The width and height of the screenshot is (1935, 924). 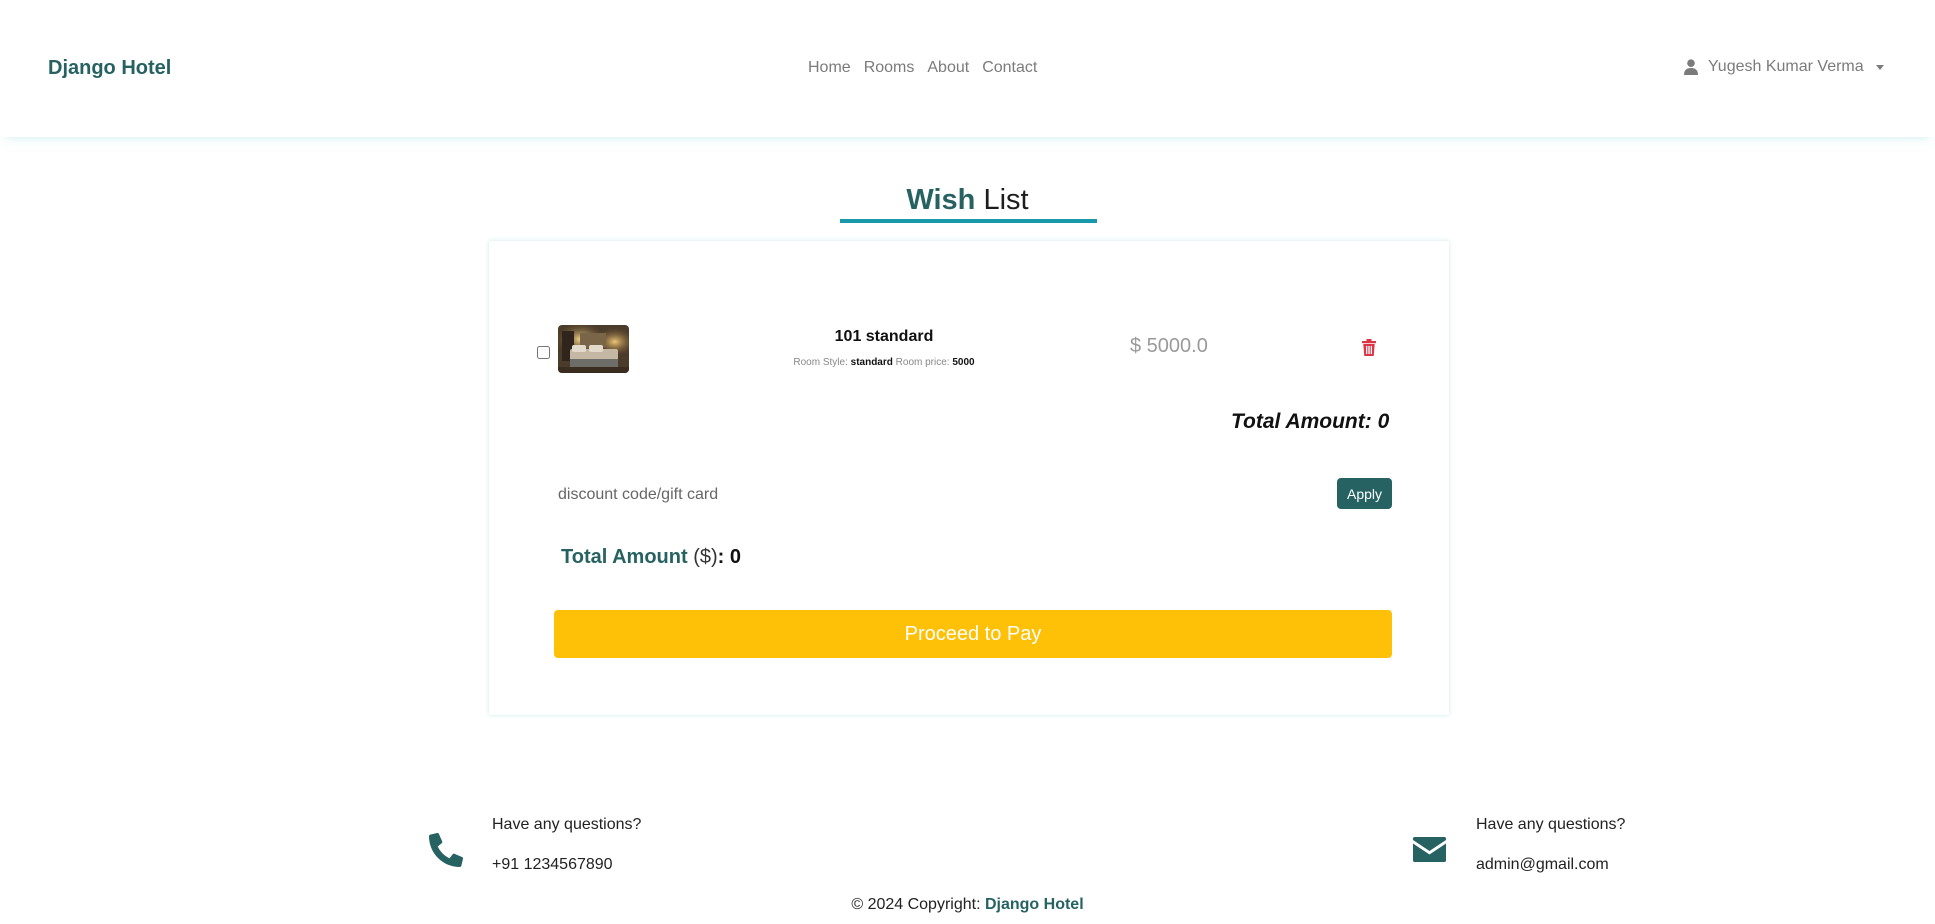 I want to click on discount-code-input, so click(x=808, y=495).